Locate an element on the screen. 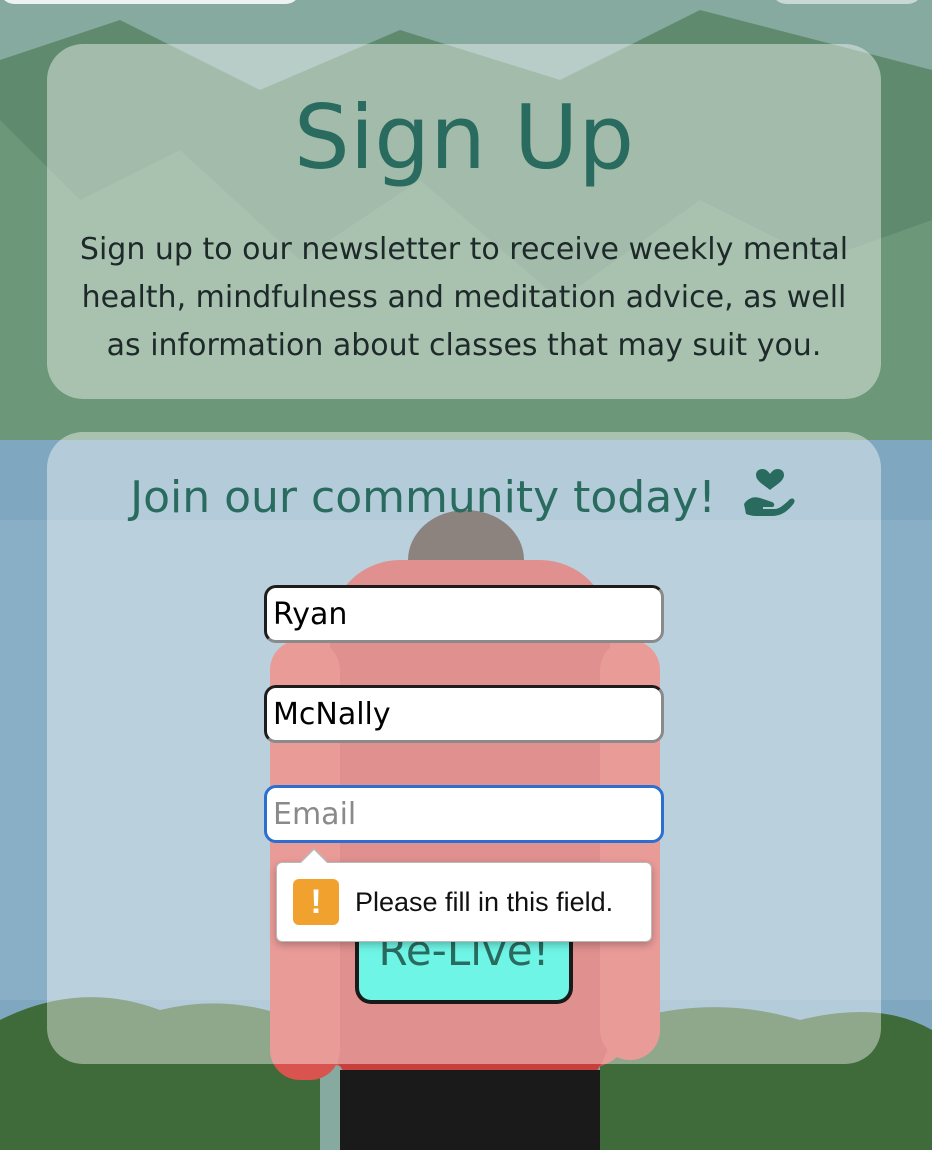  last-name-field is located at coordinates (464, 714).